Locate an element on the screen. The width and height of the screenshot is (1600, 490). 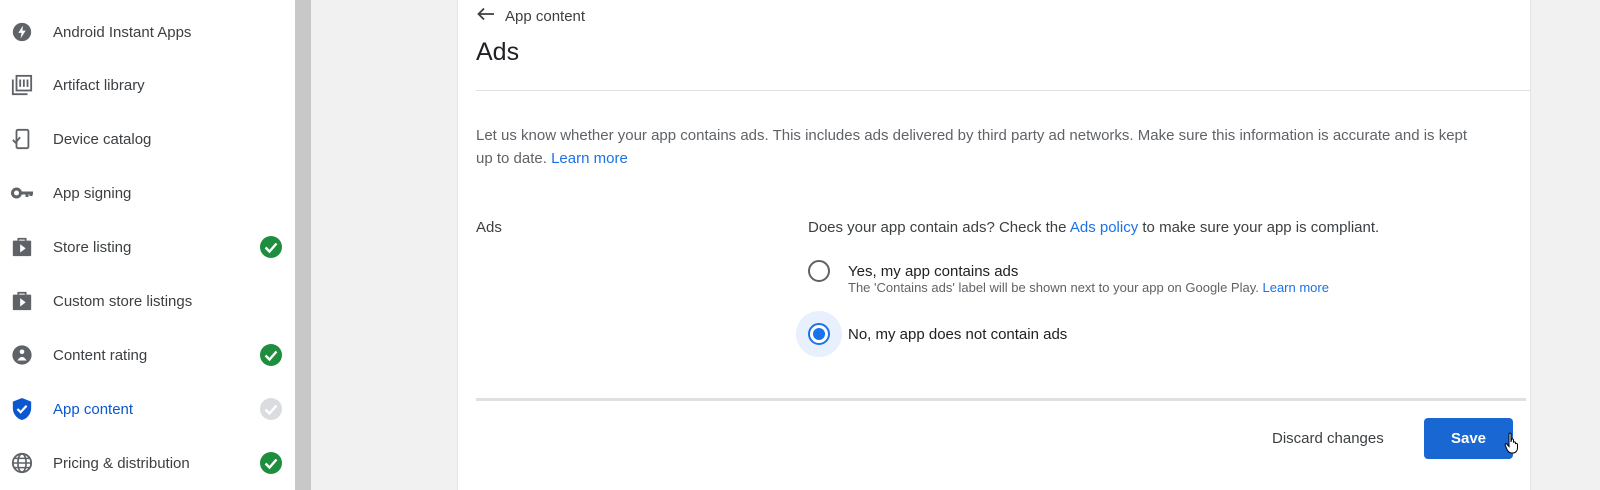
sidebar-item-label: Pricing & distribution is located at coordinates (121, 463).